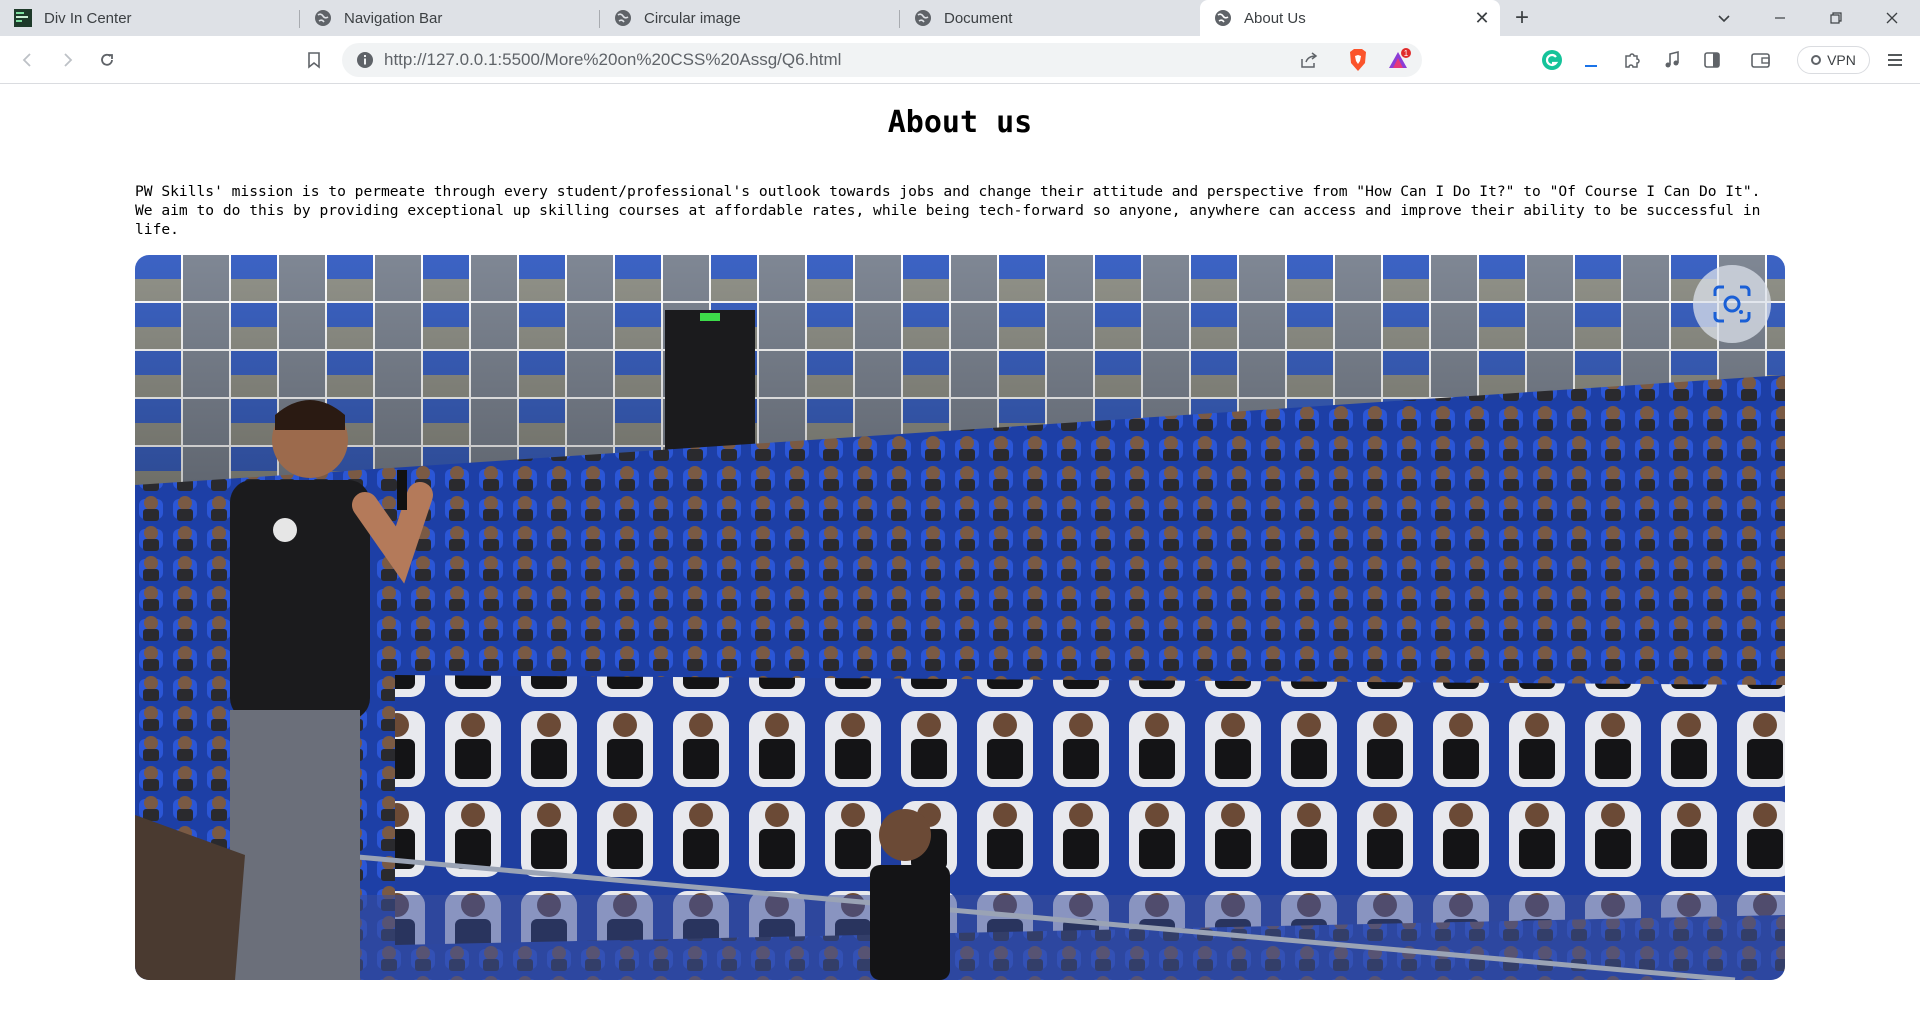 This screenshot has height=1020, width=1920. I want to click on tab-circular-image: Circular image, so click(750, 18).